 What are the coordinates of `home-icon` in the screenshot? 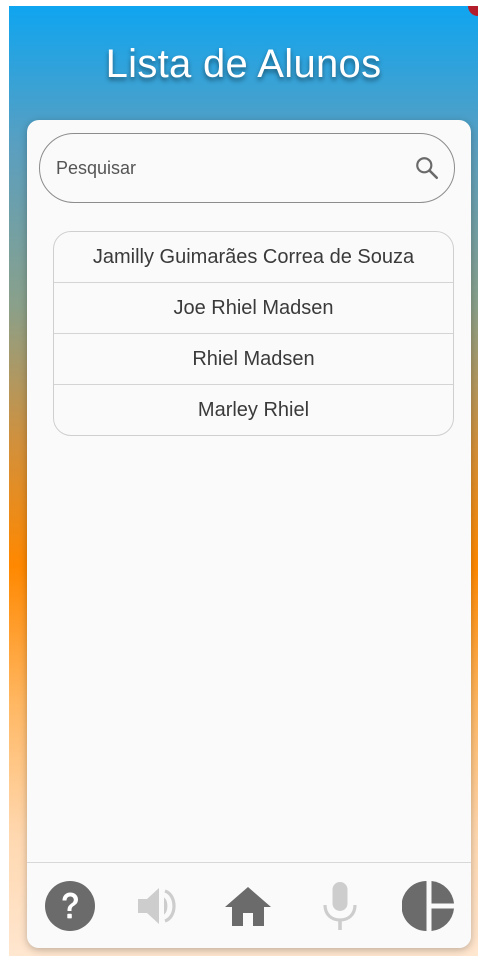 It's located at (248, 906).